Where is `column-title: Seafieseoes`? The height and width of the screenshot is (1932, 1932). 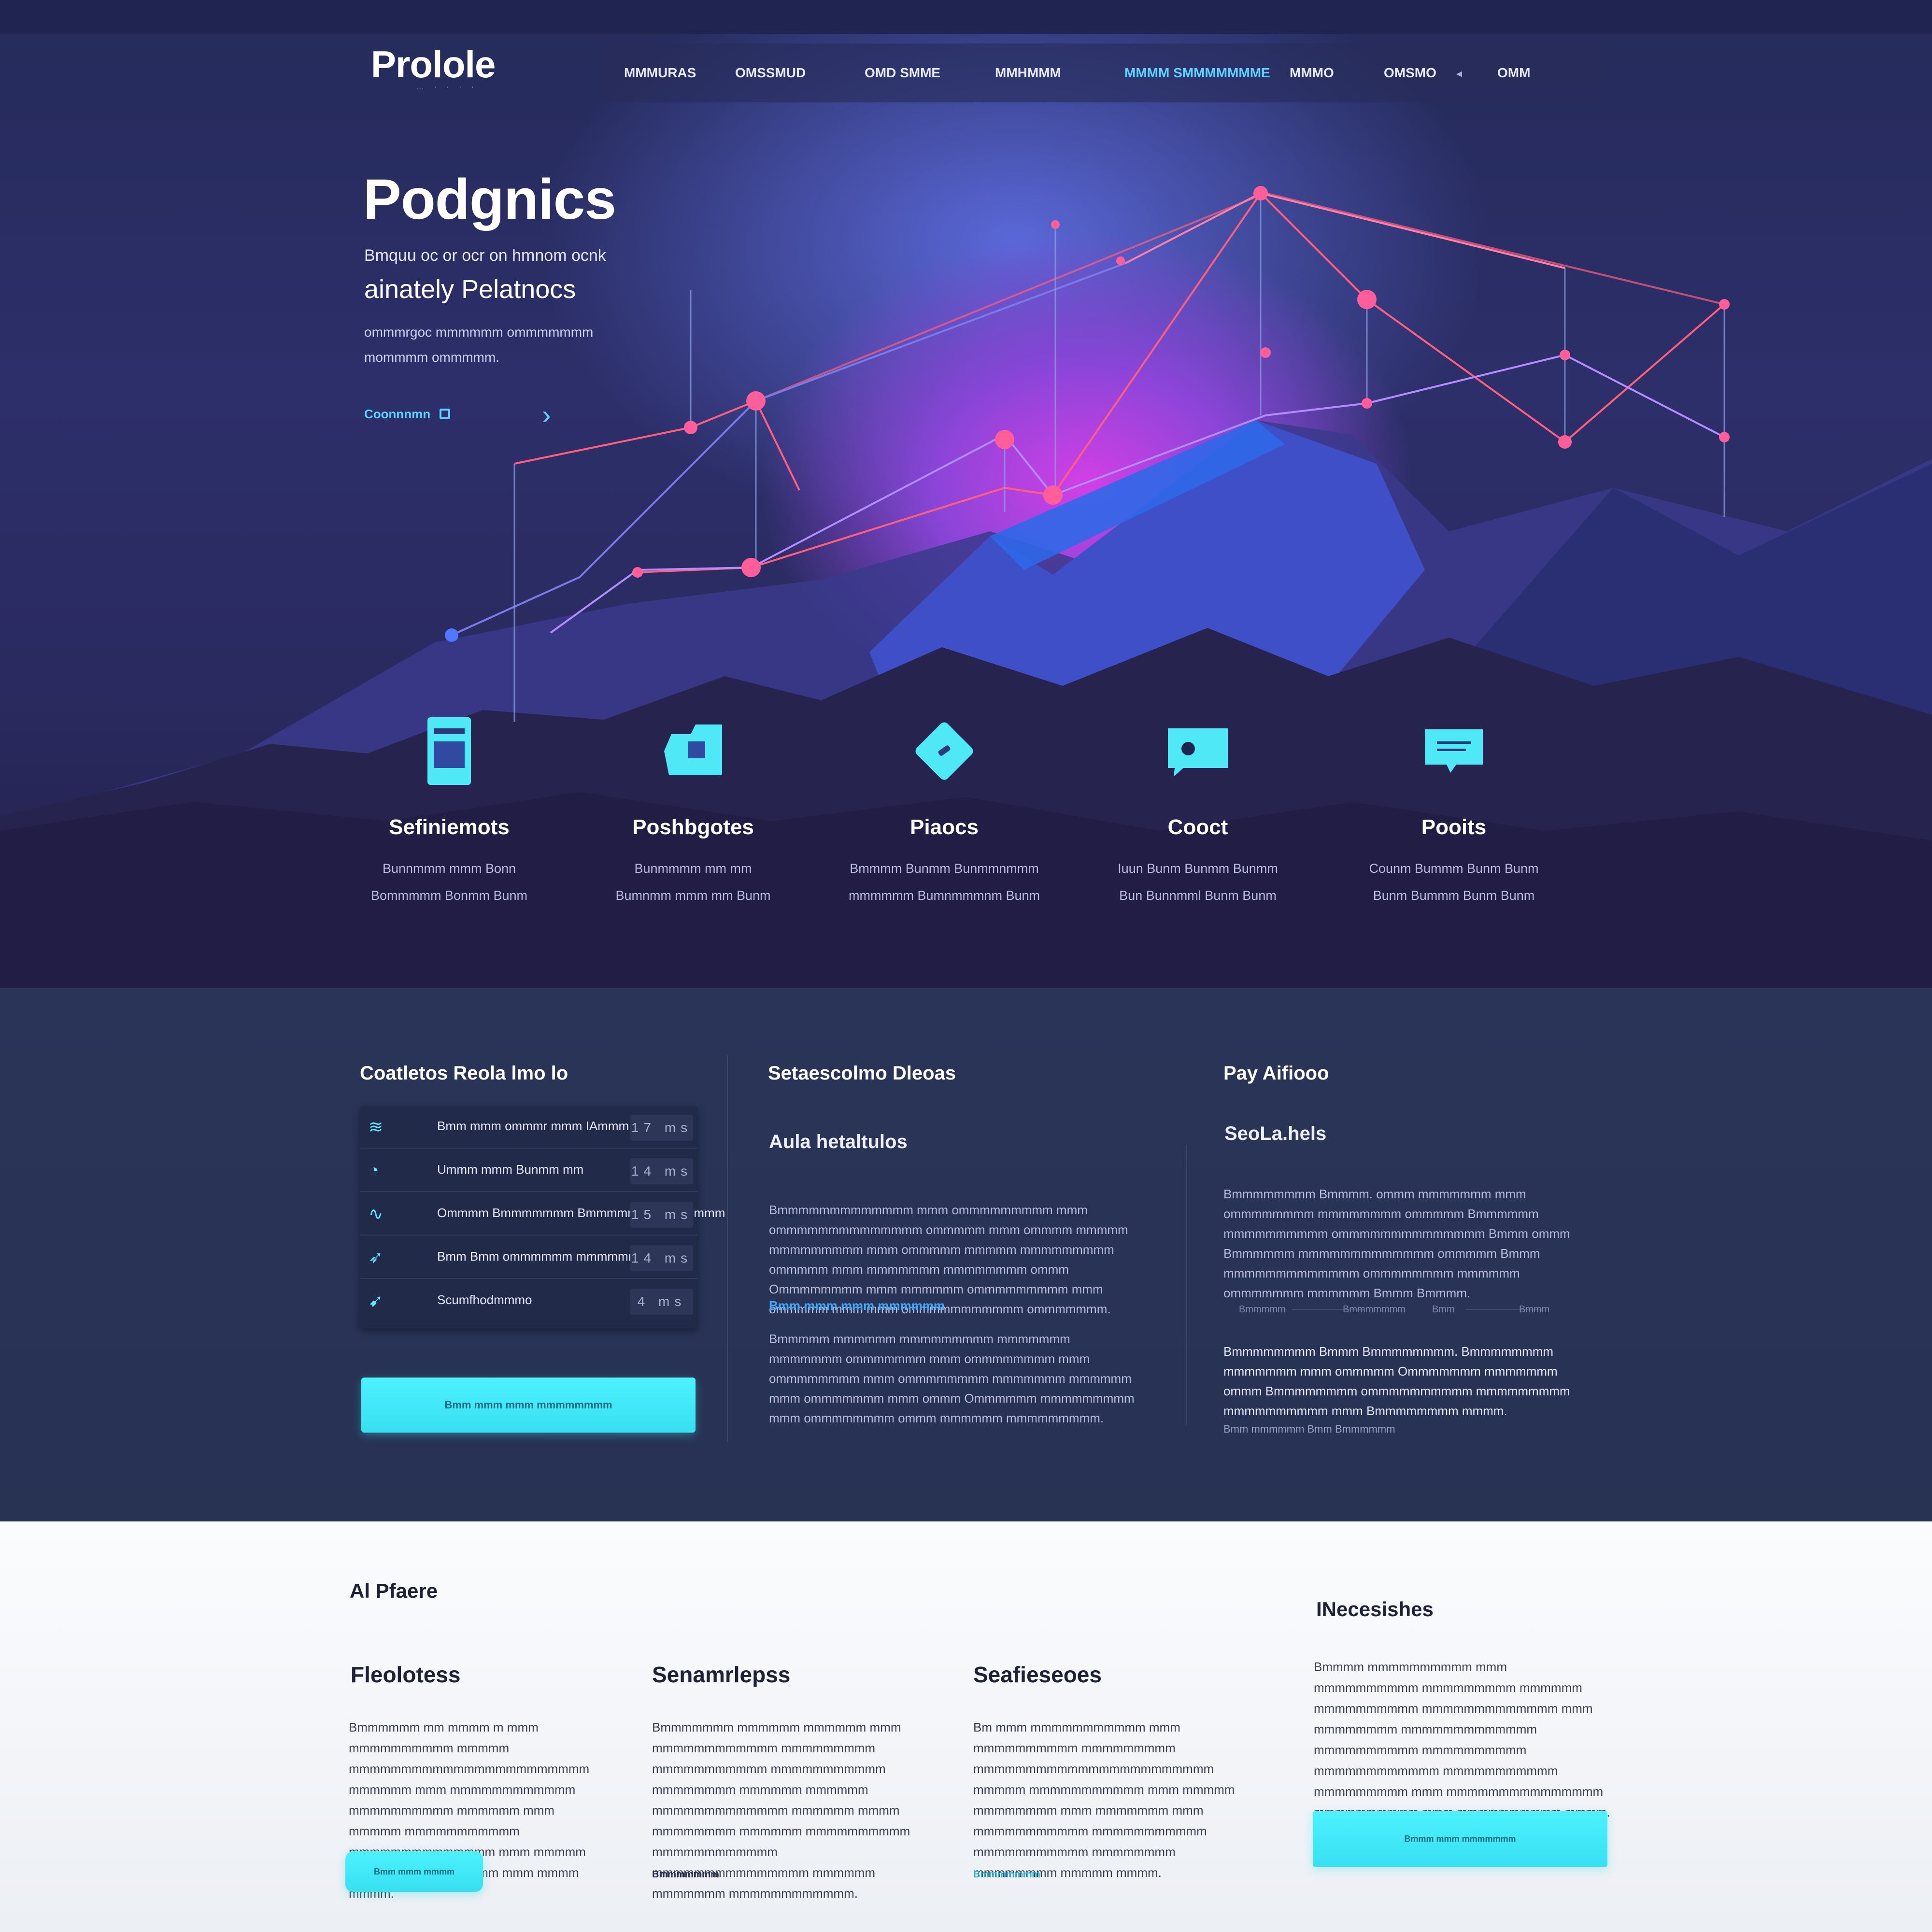
column-title: Seafieseoes is located at coordinates (1037, 1674).